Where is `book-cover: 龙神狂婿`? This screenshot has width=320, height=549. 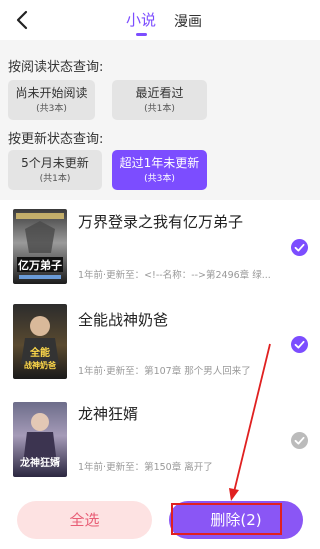
book-cover: 龙神狂婿 is located at coordinates (40, 439).